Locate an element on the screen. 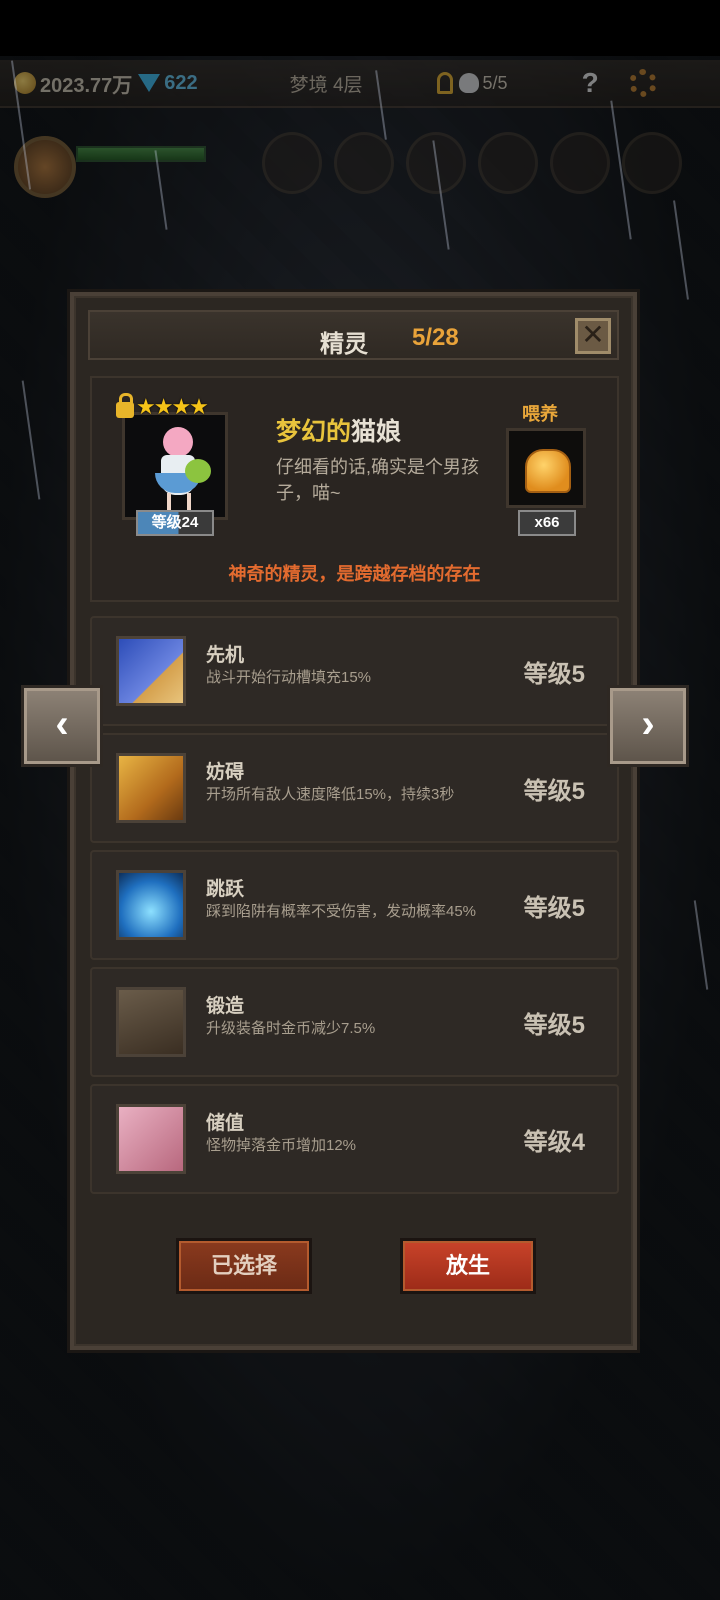 The width and height of the screenshot is (720, 1600). release-button: 放生 is located at coordinates (468, 1266).